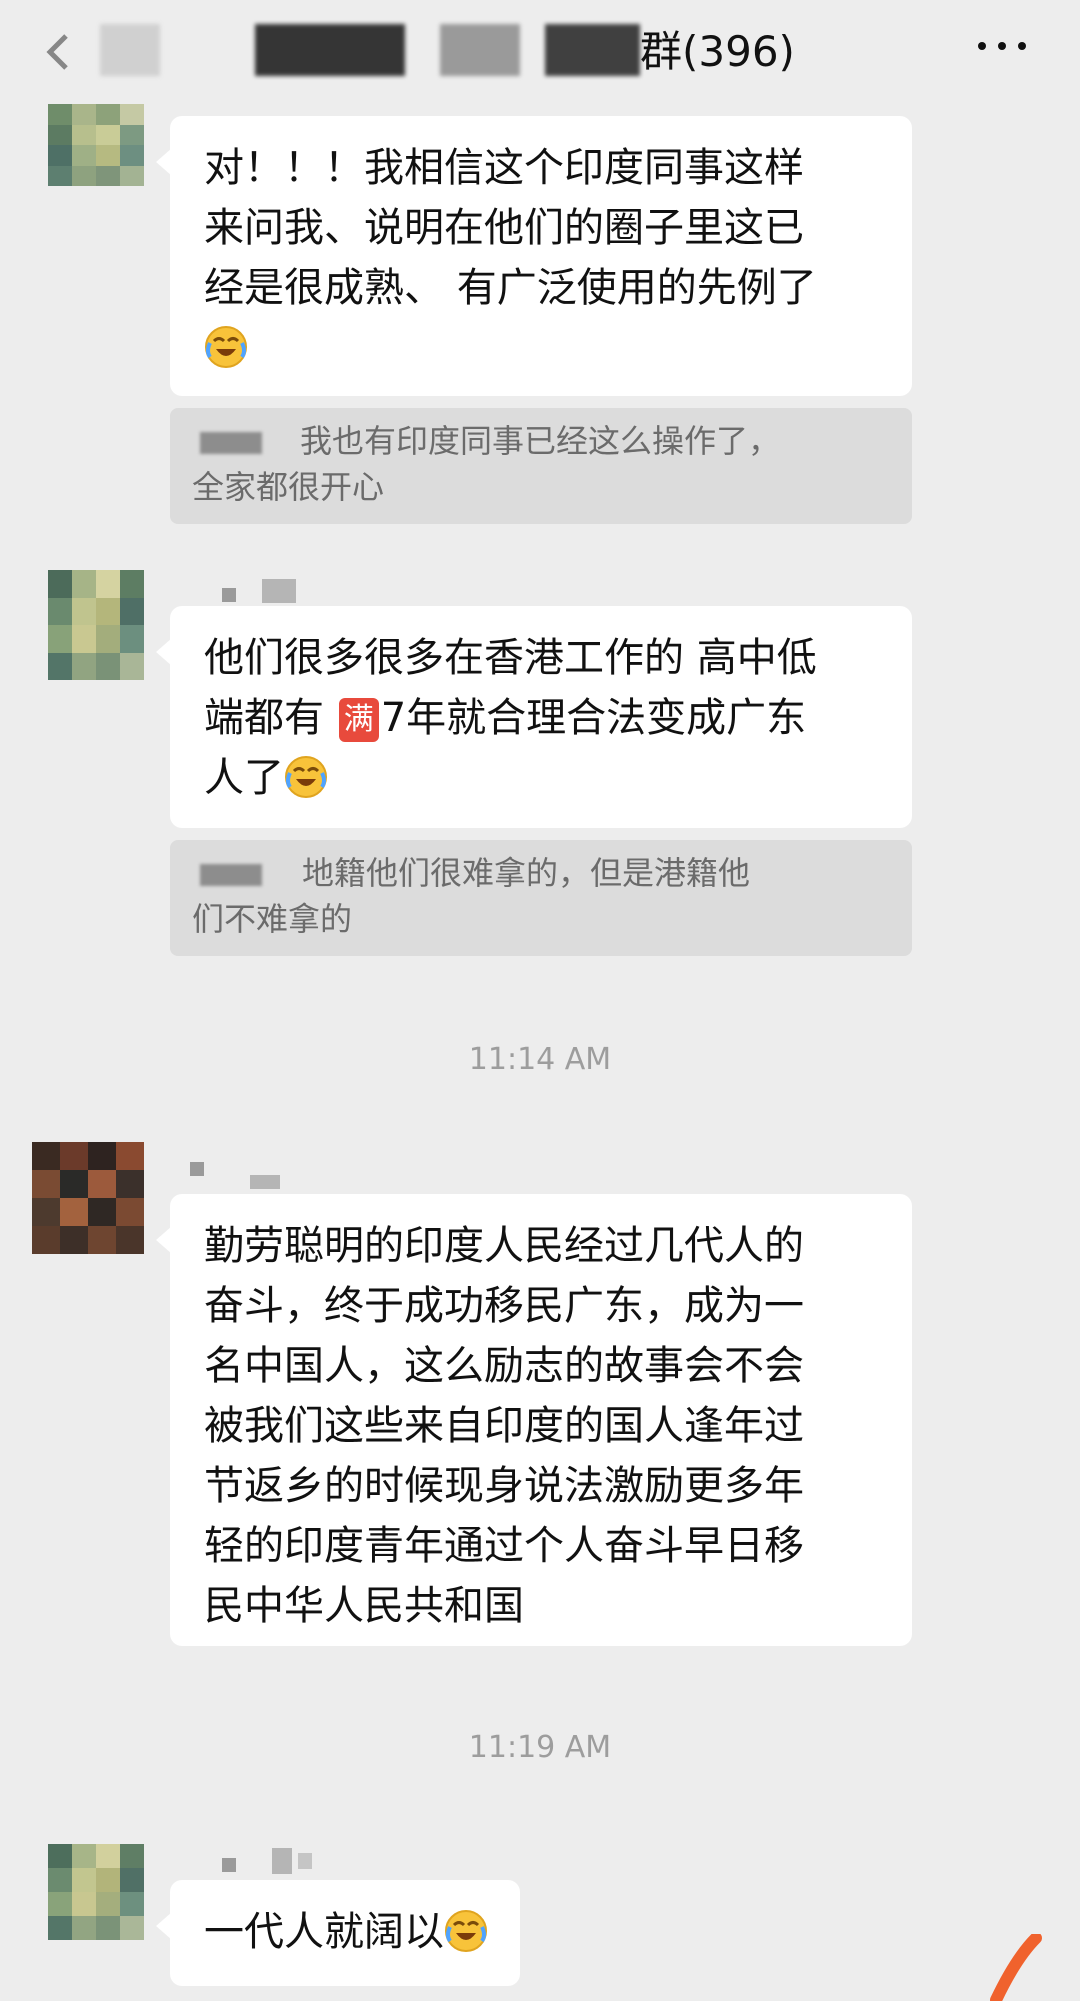 This screenshot has width=1080, height=2001. What do you see at coordinates (1016, 1967) in the screenshot?
I see `watermark-stroke-icon` at bounding box center [1016, 1967].